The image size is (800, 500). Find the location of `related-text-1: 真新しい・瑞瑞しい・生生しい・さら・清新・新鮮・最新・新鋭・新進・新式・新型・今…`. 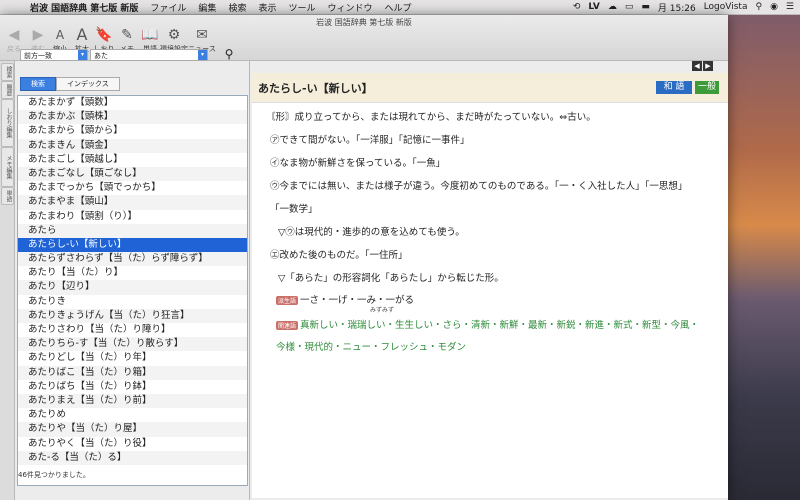

related-text-1: 真新しい・瑞瑞しい・生生しい・さら・清新・新鮮・最新・新鋭・新進・新式・新型・今… is located at coordinates (499, 325).